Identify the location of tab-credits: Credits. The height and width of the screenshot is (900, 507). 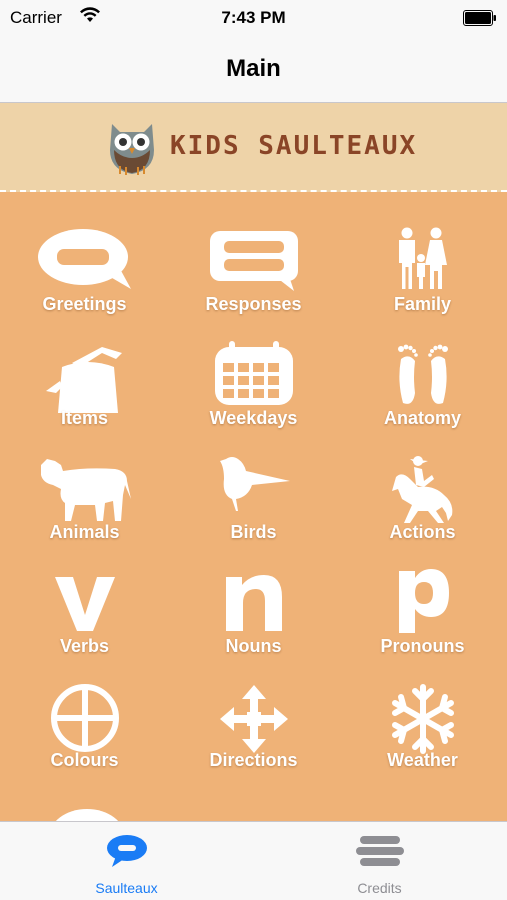
(379, 861).